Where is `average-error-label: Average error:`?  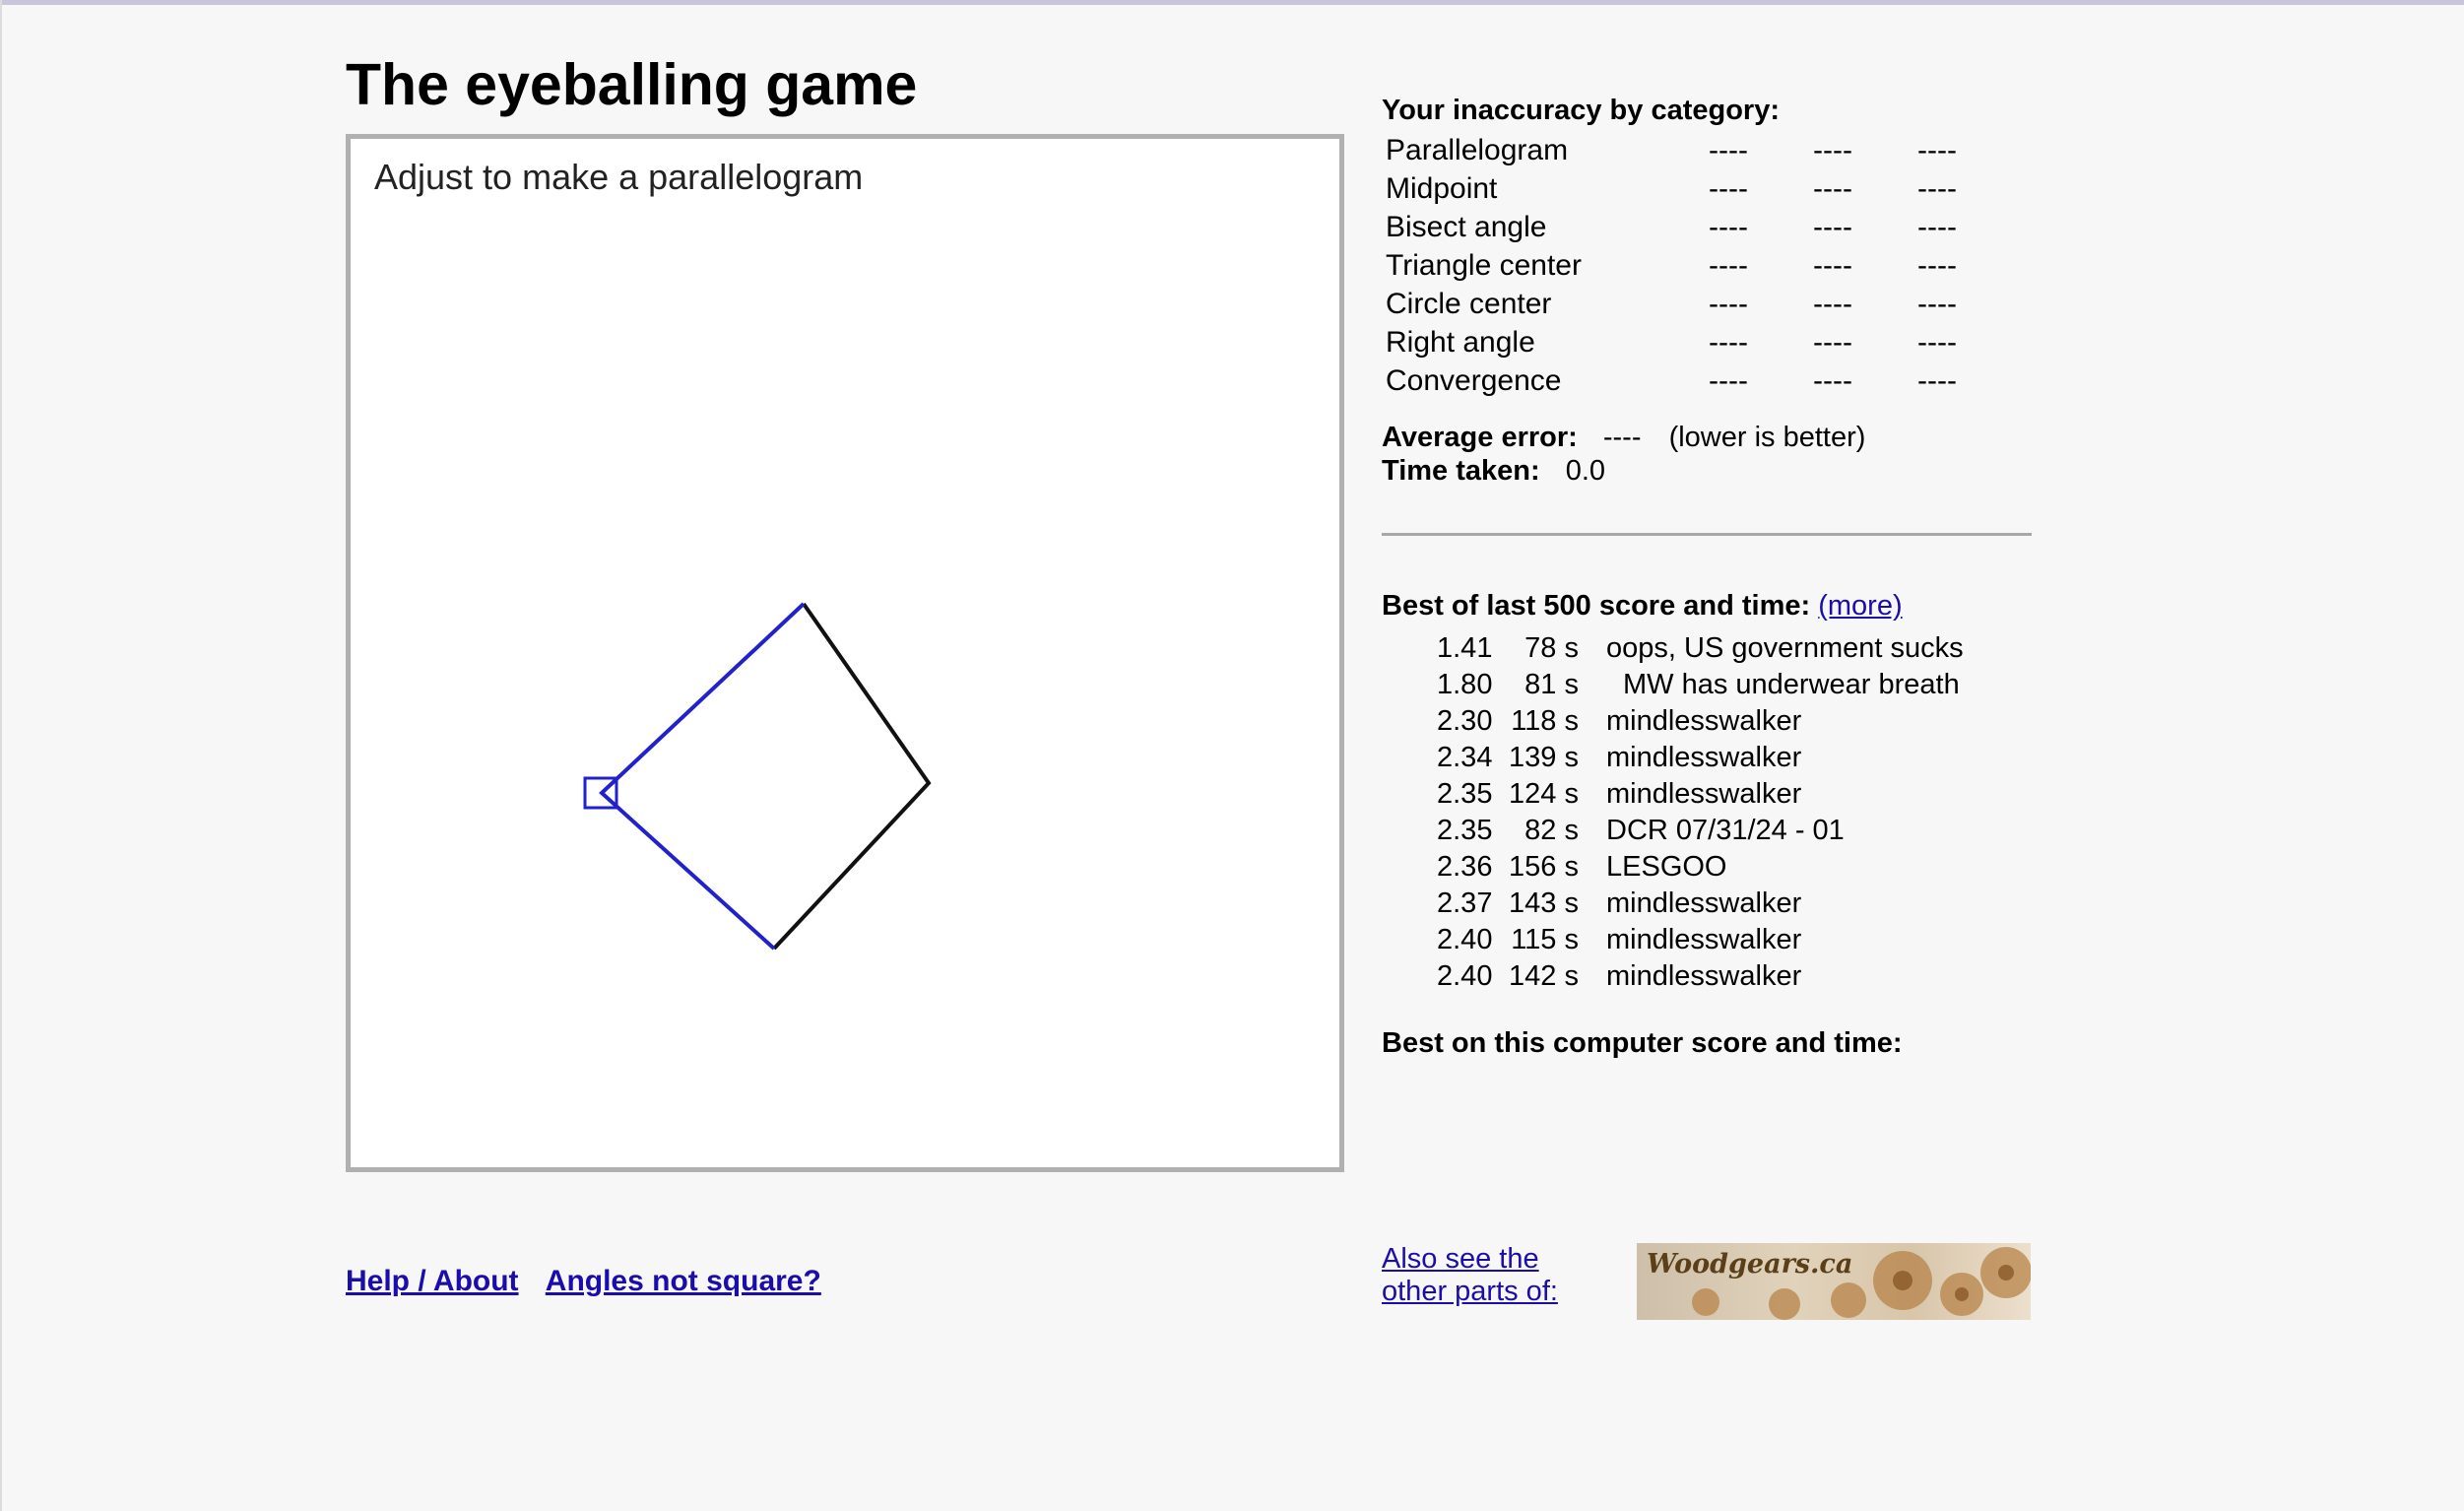
average-error-label: Average error: is located at coordinates (1480, 437).